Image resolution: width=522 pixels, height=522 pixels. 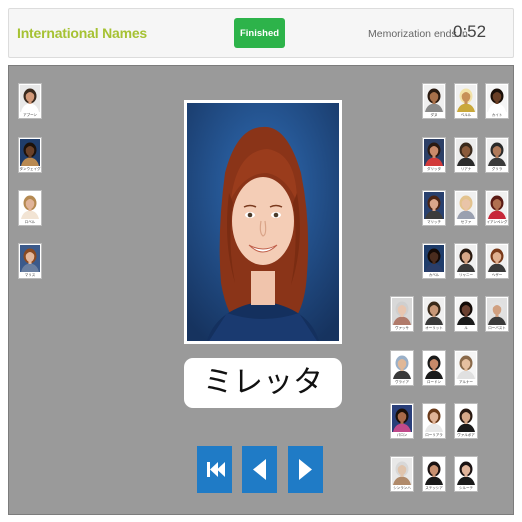 What do you see at coordinates (263, 383) in the screenshot?
I see `name-label: ミレッタ` at bounding box center [263, 383].